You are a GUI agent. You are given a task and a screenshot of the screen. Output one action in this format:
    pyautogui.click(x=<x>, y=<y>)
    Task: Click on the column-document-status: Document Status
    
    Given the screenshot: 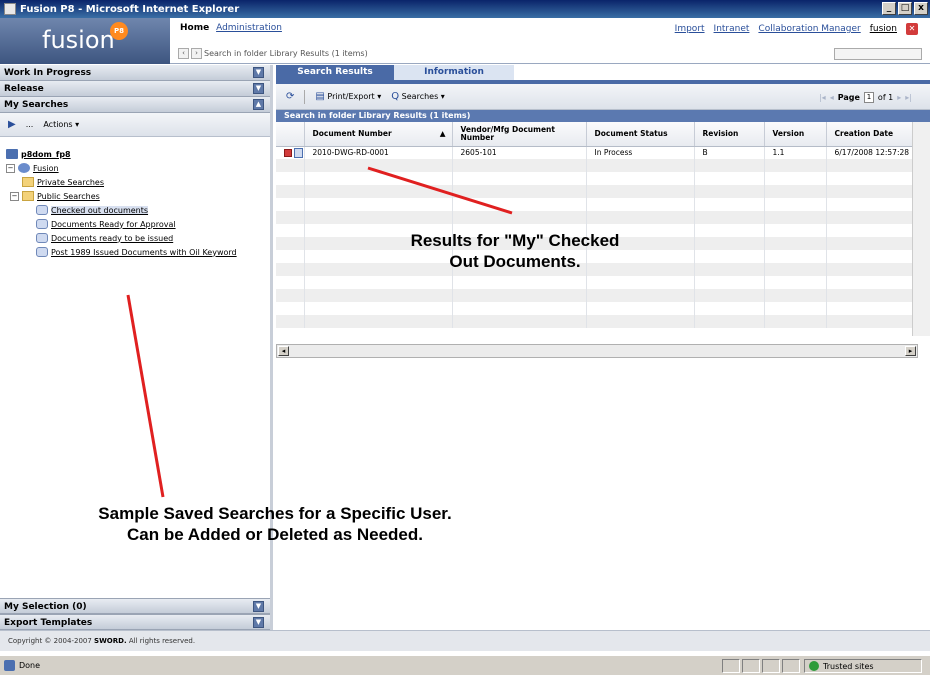 What is the action you would take?
    pyautogui.click(x=640, y=134)
    